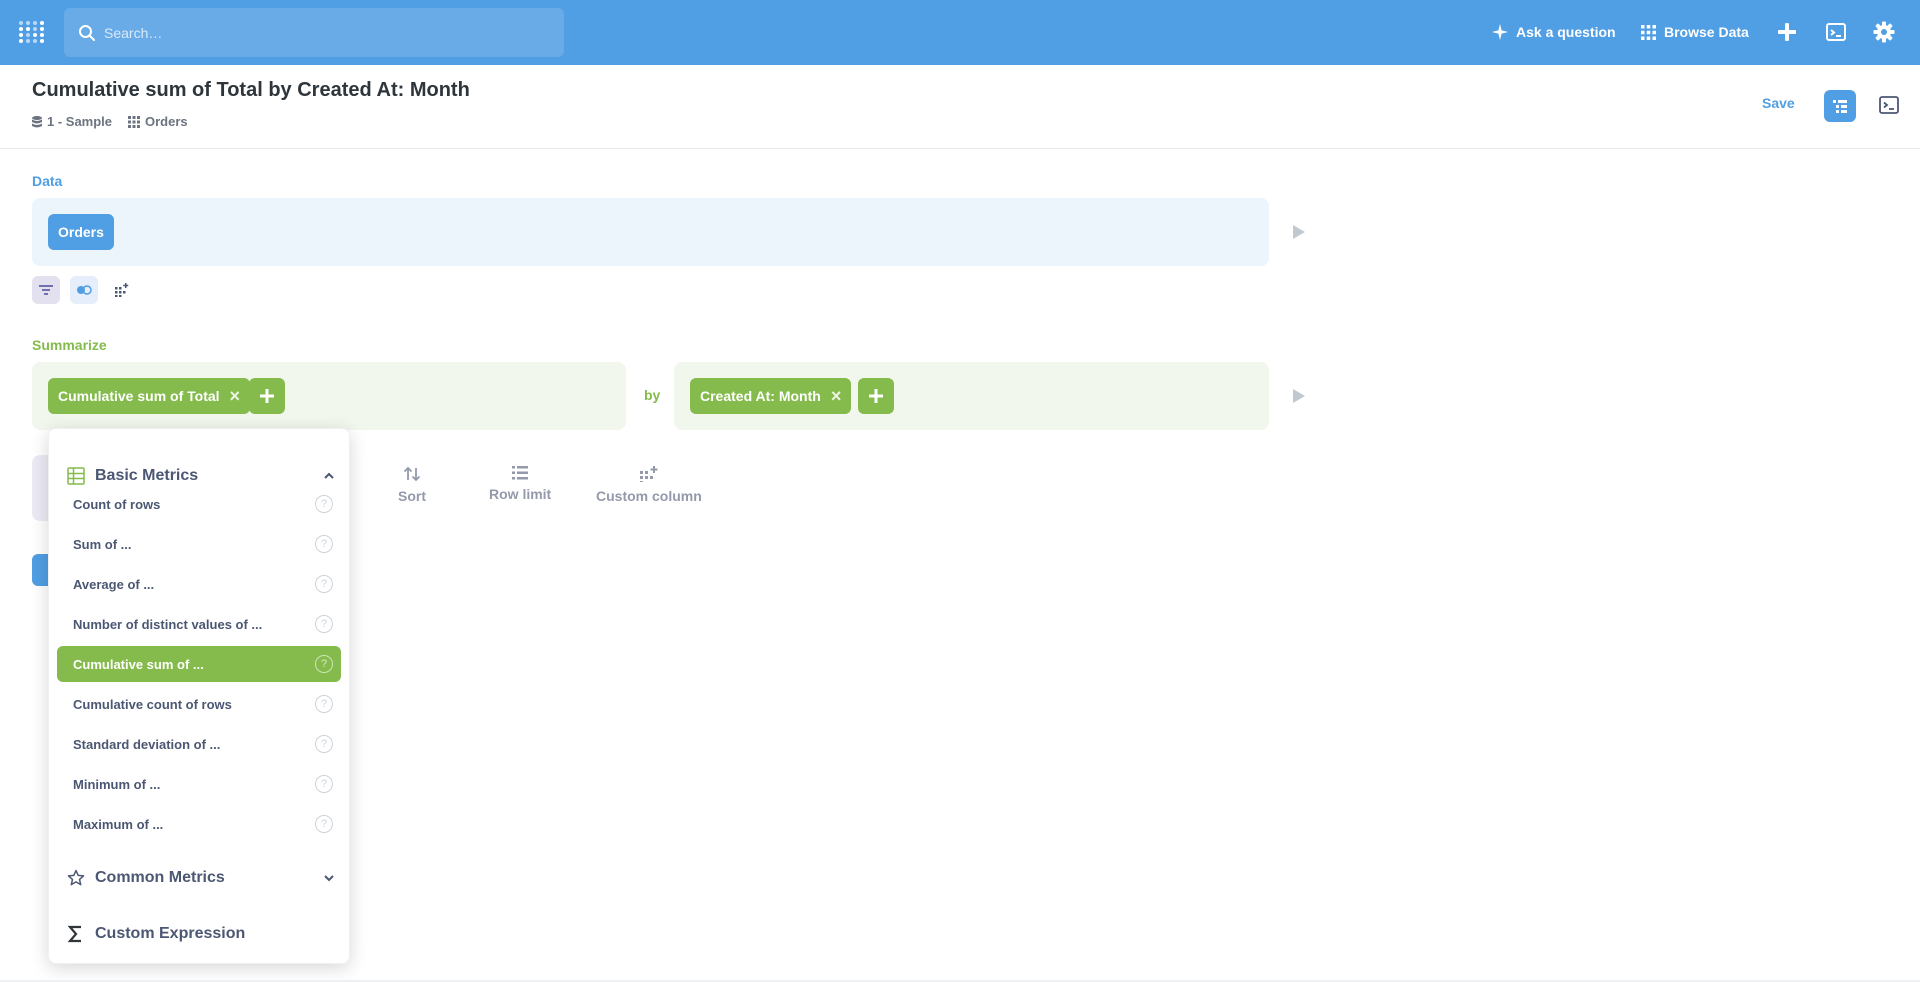 The image size is (1920, 982). Describe the element at coordinates (74, 934) in the screenshot. I see `sigma-icon` at that location.